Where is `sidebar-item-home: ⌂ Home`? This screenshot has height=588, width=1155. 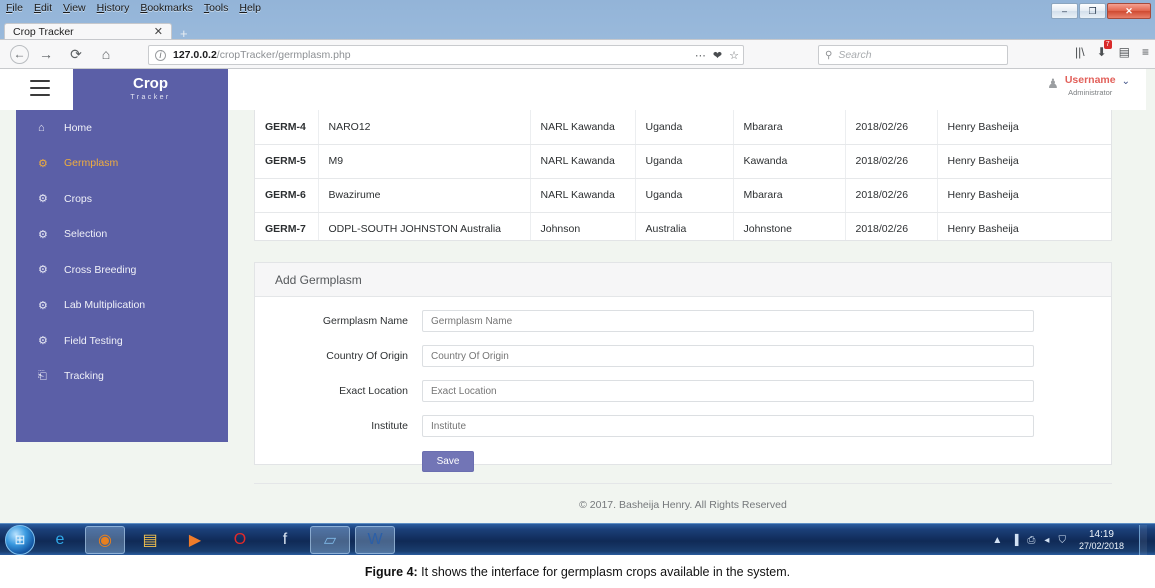
sidebar-item-home: ⌂ Home is located at coordinates (122, 128).